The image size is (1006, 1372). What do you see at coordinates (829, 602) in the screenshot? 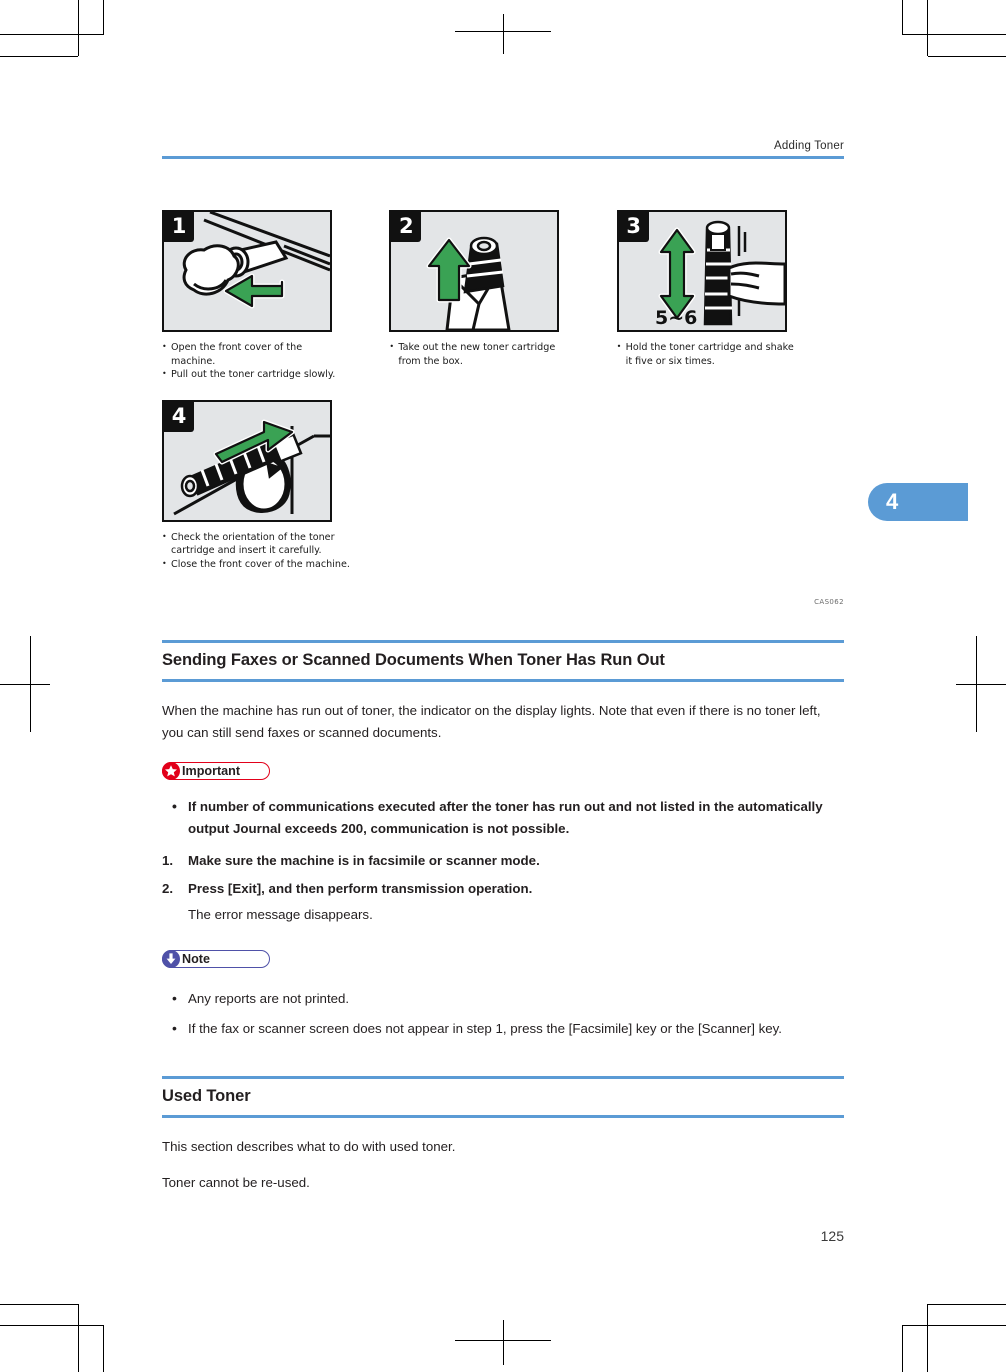
I see `figure-id-label: CAS062` at bounding box center [829, 602].